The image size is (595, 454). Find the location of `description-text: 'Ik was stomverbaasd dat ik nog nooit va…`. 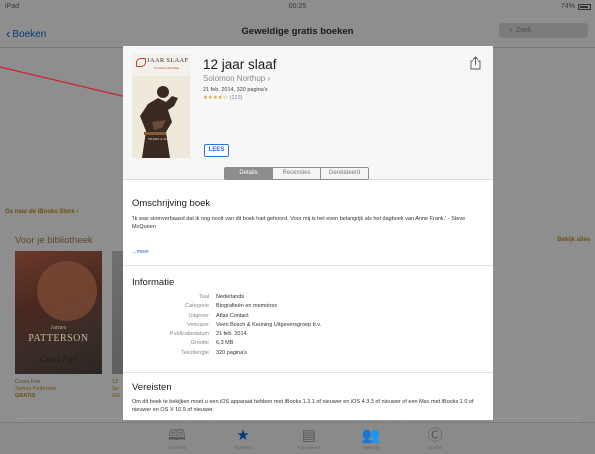

description-text: 'Ik was stomverbaasd dat ik nog nooit va… is located at coordinates (299, 223).